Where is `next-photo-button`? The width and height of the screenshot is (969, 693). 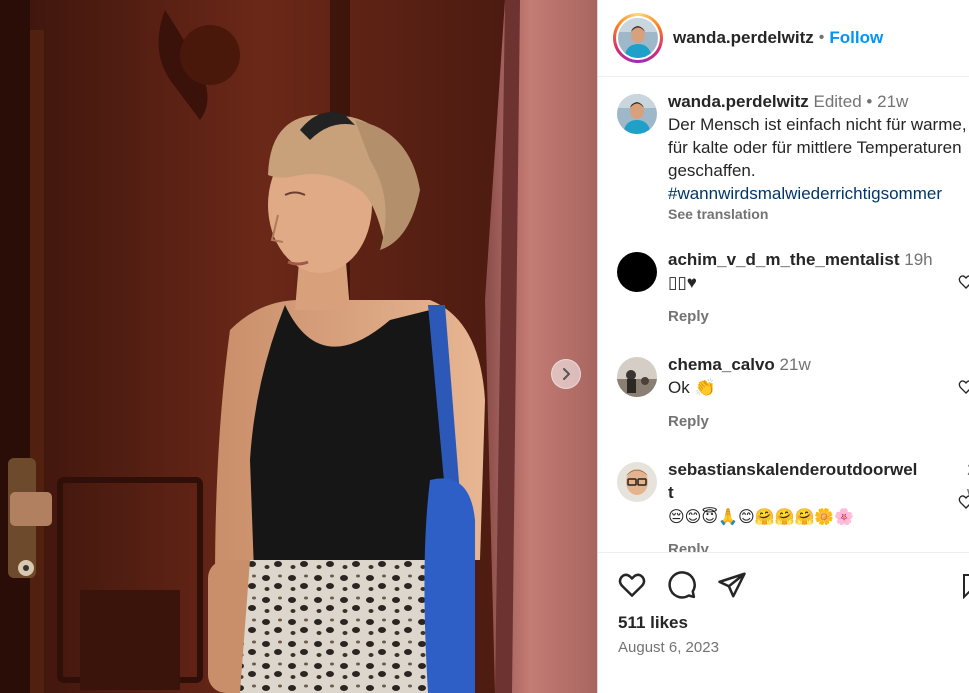
next-photo-button is located at coordinates (566, 374).